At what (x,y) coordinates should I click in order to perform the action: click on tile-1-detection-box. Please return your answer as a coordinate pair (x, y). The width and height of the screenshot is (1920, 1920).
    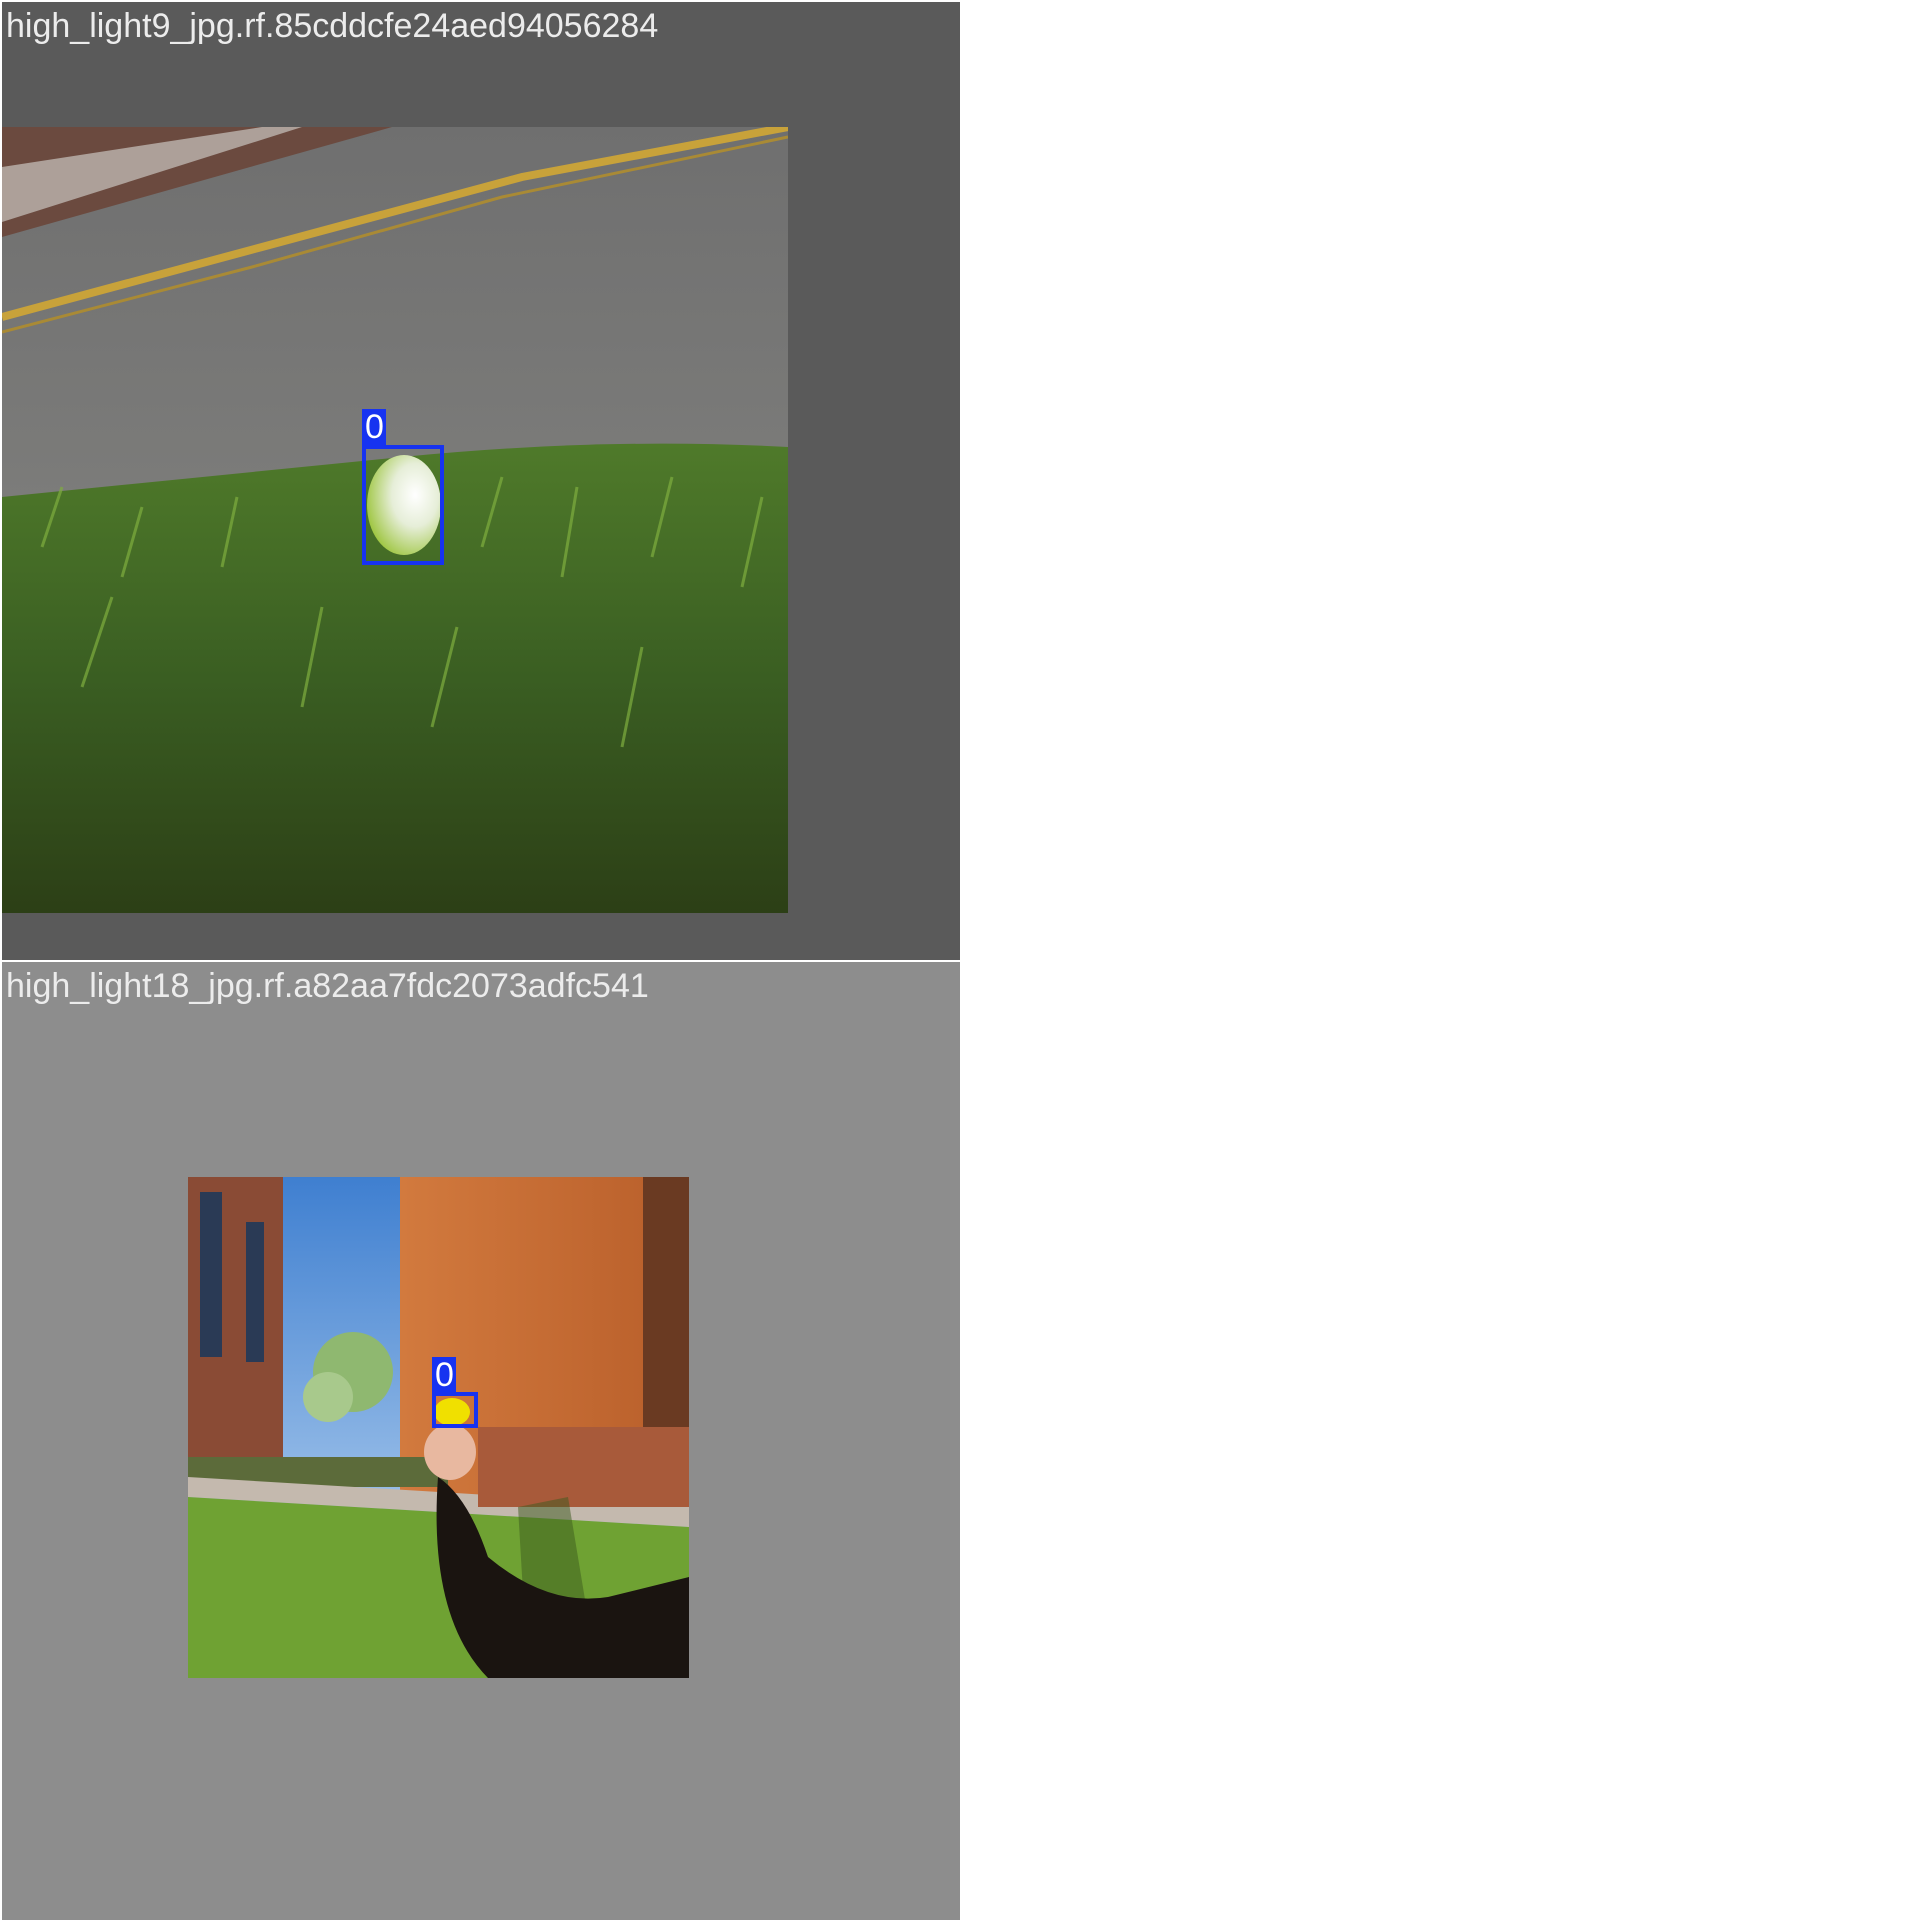
    Looking at the image, I should click on (403, 505).